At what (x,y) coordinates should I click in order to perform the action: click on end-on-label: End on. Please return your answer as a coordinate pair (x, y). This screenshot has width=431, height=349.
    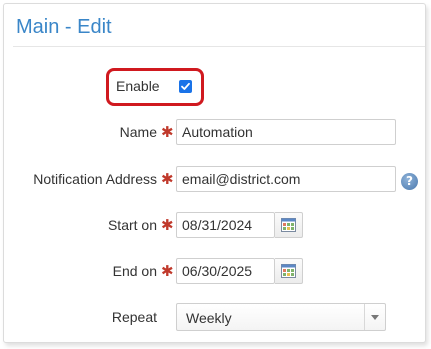
    Looking at the image, I should click on (134, 271).